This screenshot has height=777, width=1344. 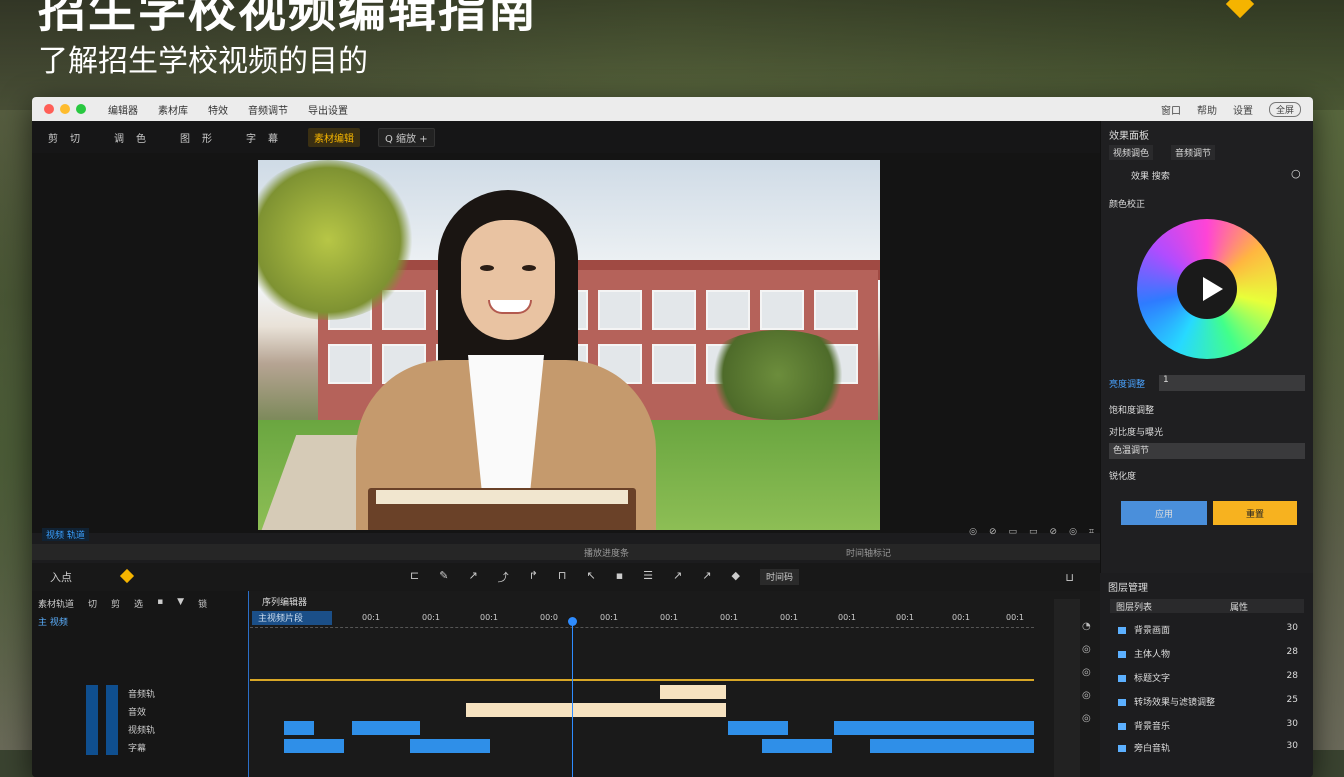 I want to click on edit-tool-icon: ⊏, so click(x=414, y=577).